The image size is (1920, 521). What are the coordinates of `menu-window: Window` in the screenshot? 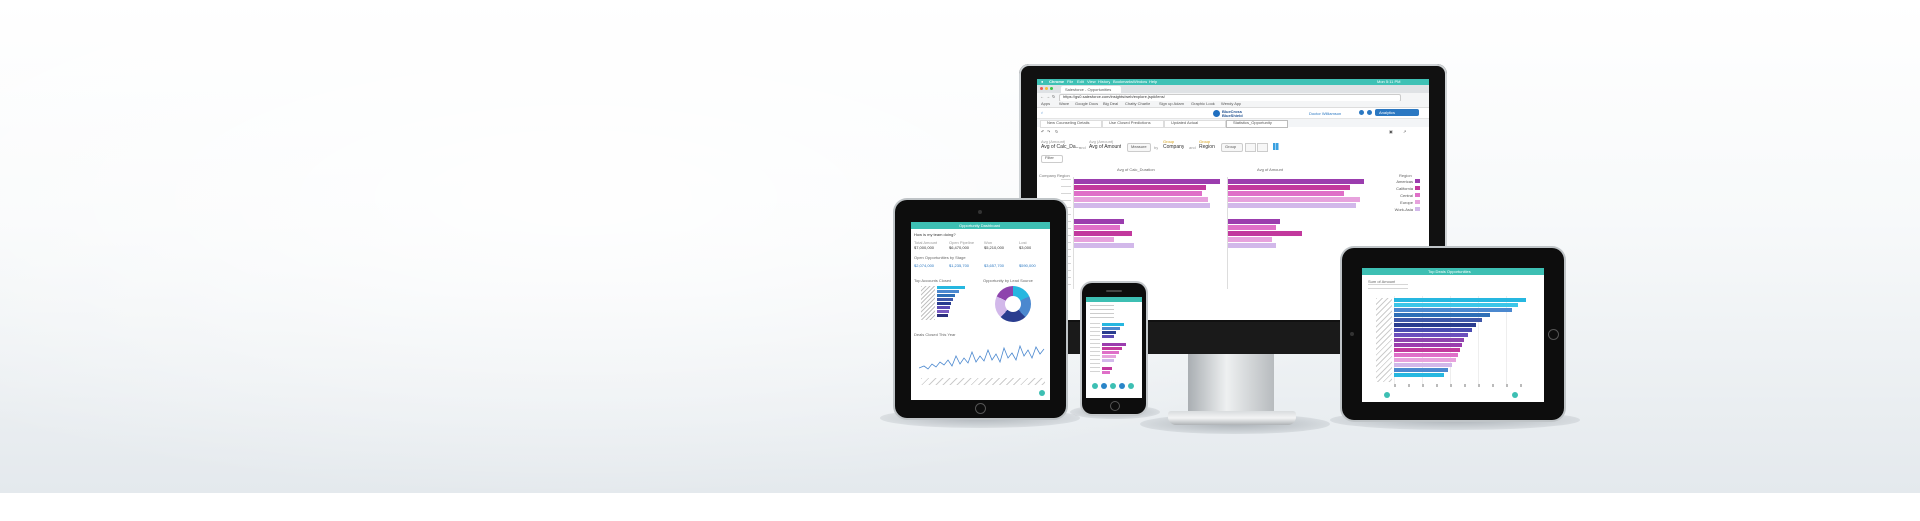 It's located at (1140, 81).